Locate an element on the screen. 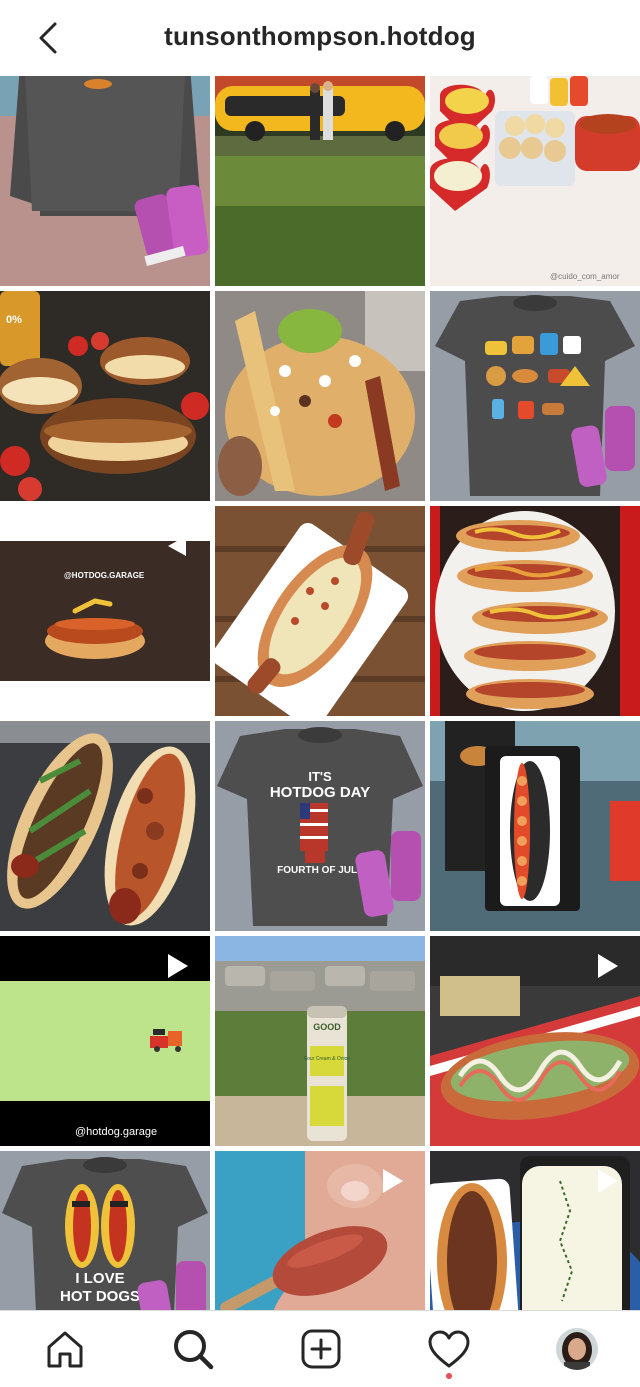 The width and height of the screenshot is (640, 1387). grid-tile-loaded-hotdog-fries is located at coordinates (320, 396).